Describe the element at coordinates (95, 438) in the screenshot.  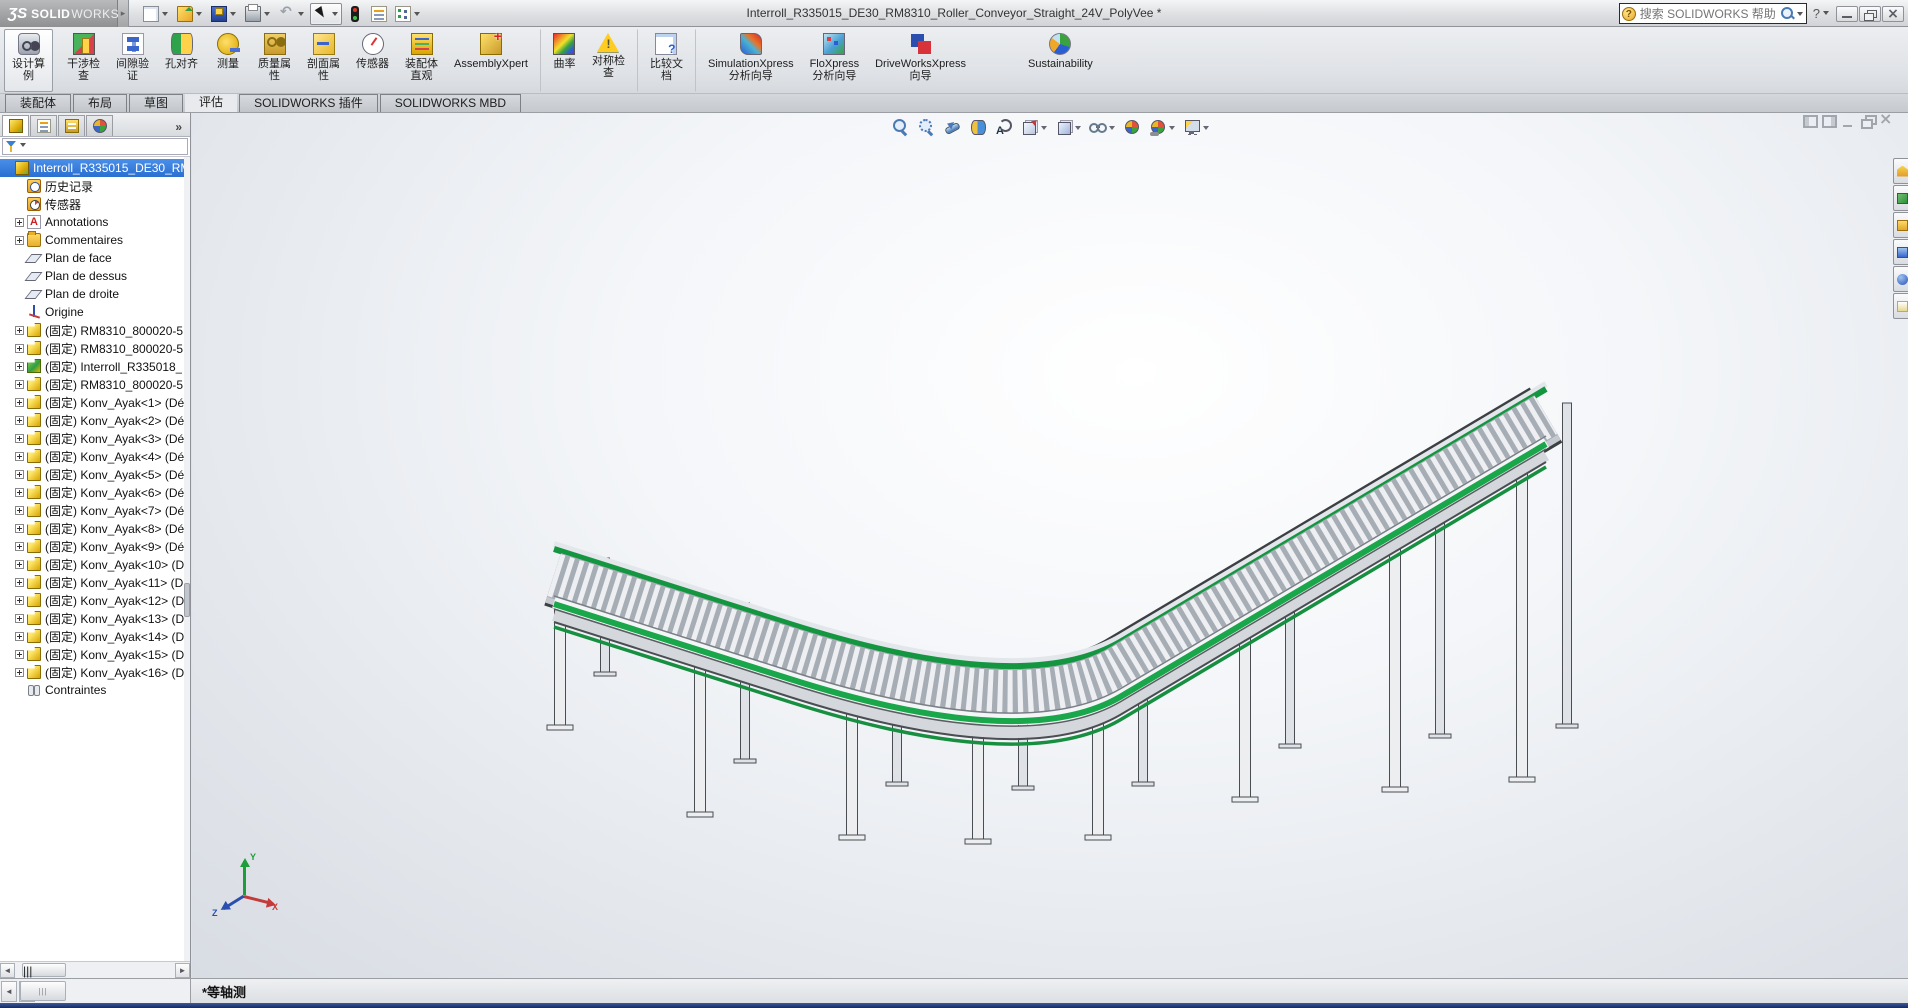
I see `tree-item: (固定) Konv_Ayak<3> (Dé` at that location.